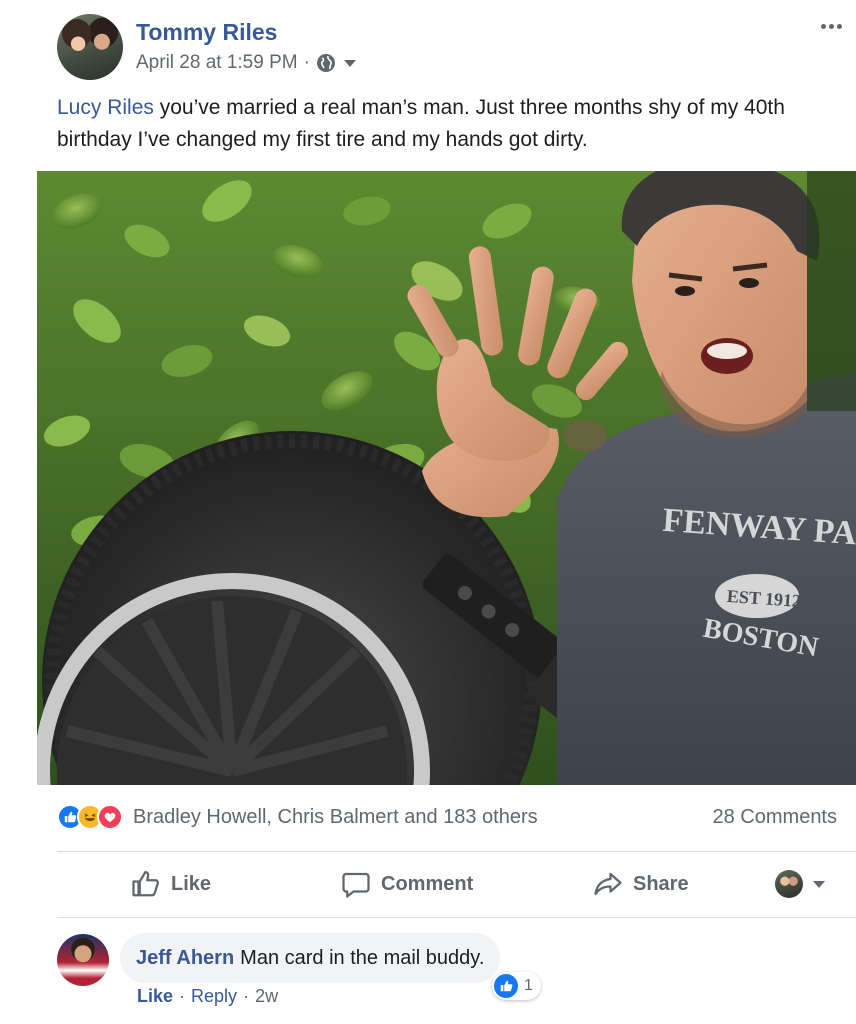 This screenshot has height=1024, width=856. Describe the element at coordinates (266, 996) in the screenshot. I see `comment-time: 2w` at that location.